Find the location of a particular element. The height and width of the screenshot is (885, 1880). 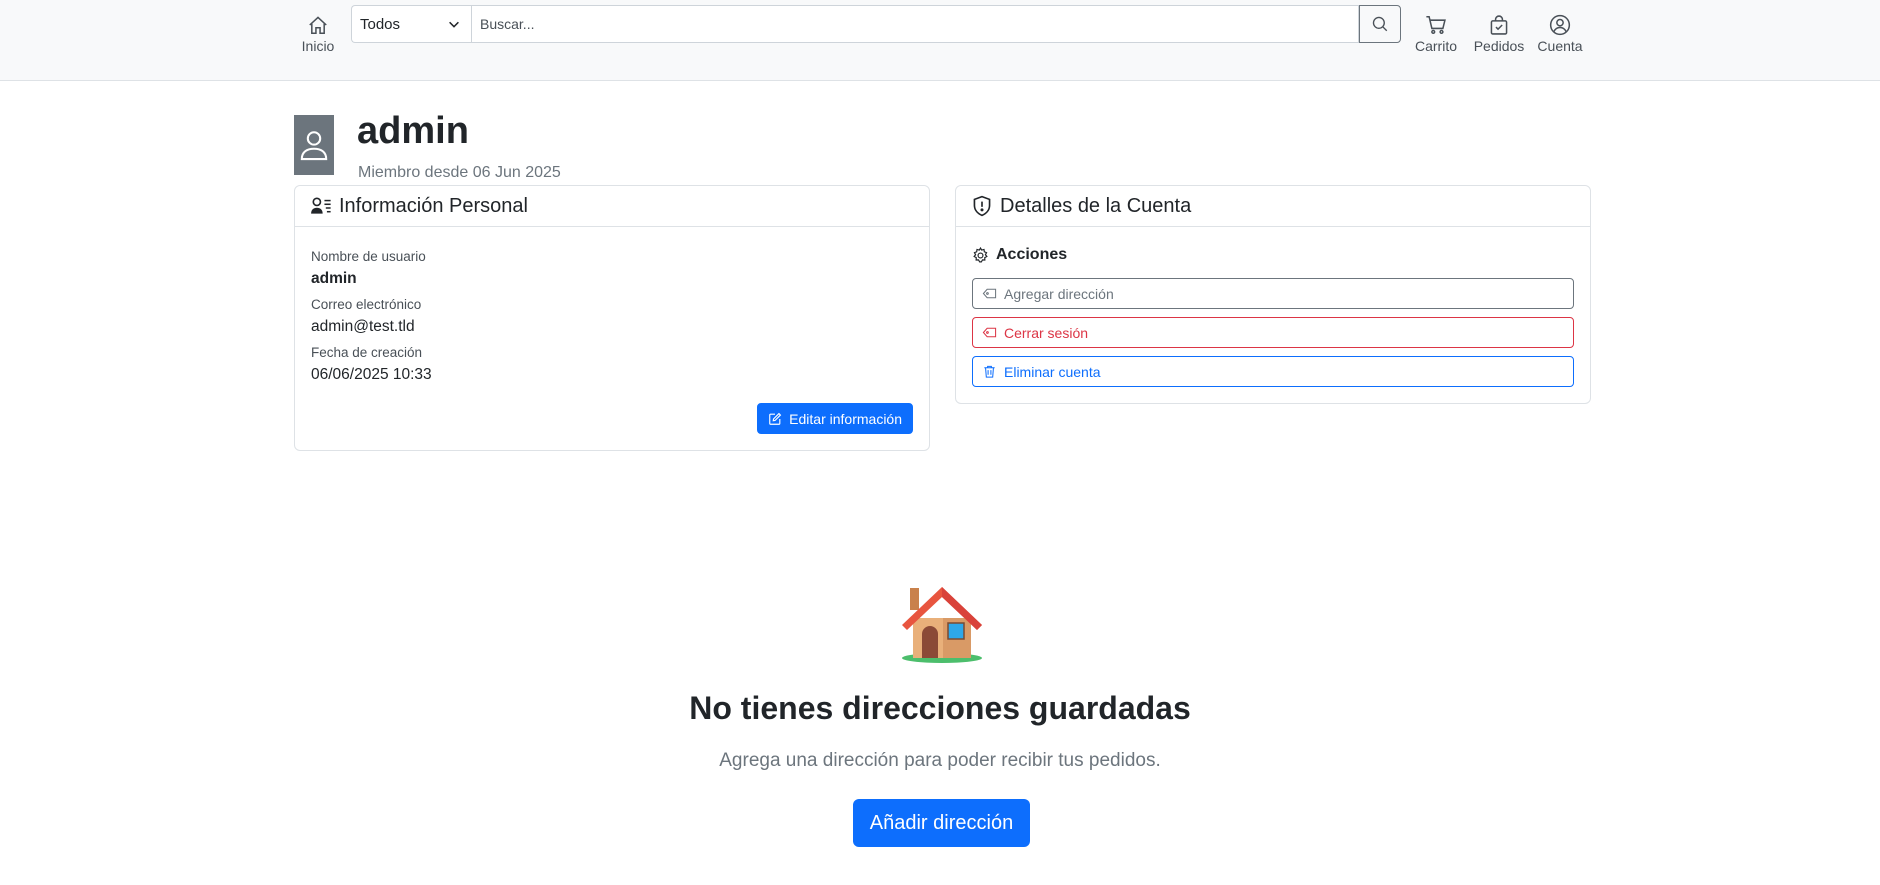

page-title: admin is located at coordinates (413, 131).